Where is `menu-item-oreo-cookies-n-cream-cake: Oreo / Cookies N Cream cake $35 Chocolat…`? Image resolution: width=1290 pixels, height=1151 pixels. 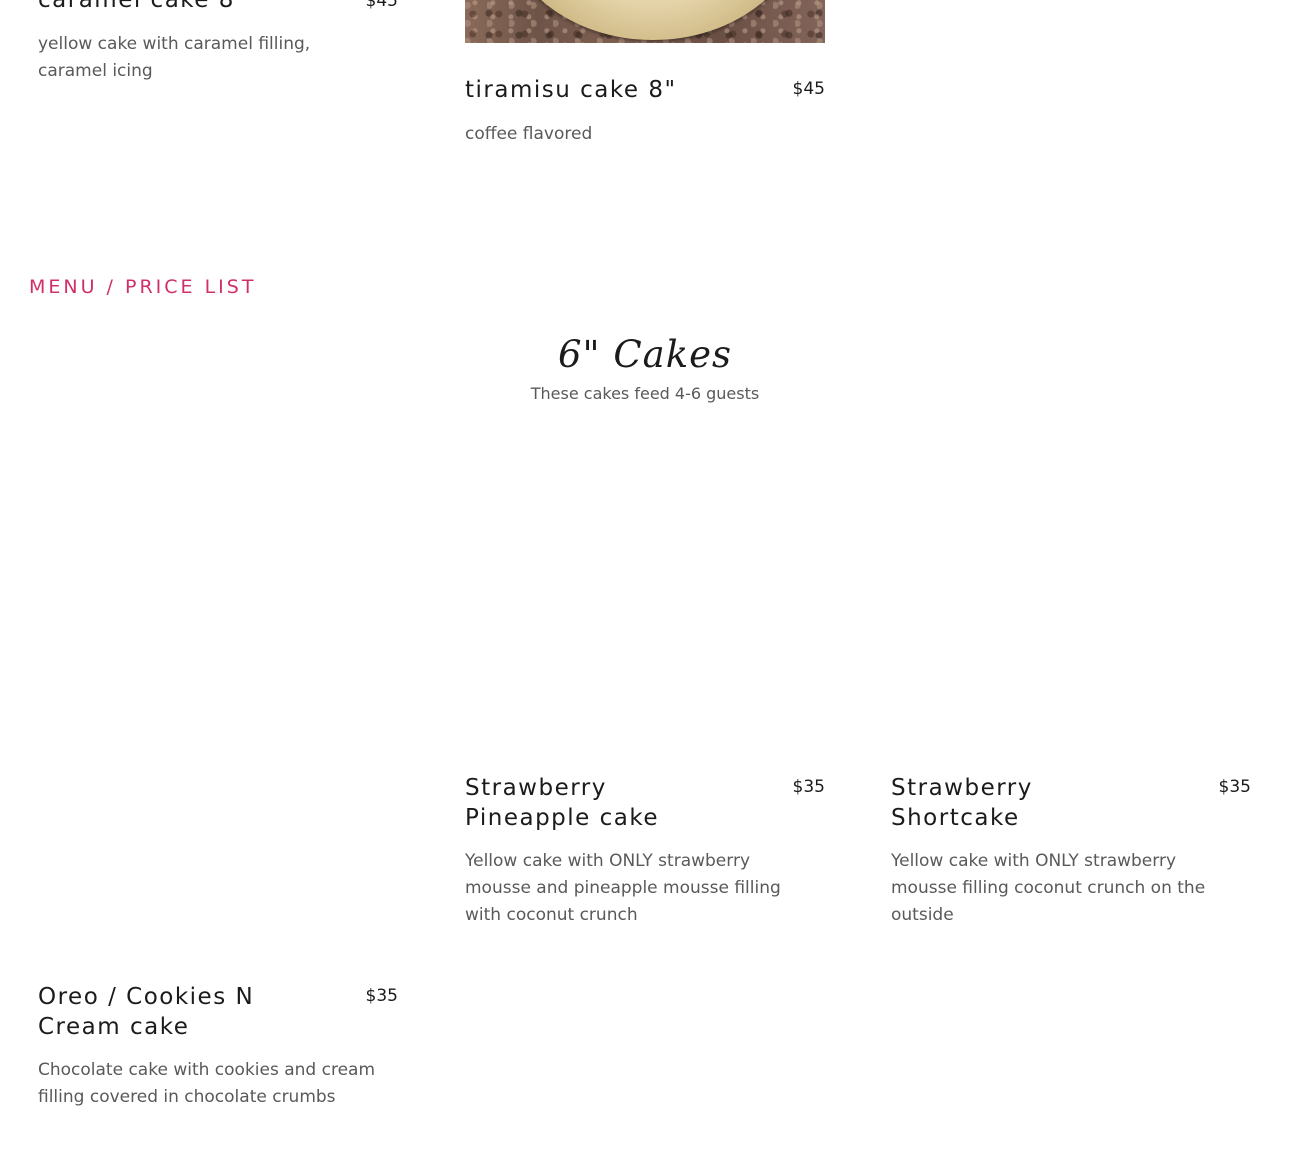 menu-item-oreo-cookies-n-cream-cake: Oreo / Cookies N Cream cake $35 Chocolat… is located at coordinates (218, 1052).